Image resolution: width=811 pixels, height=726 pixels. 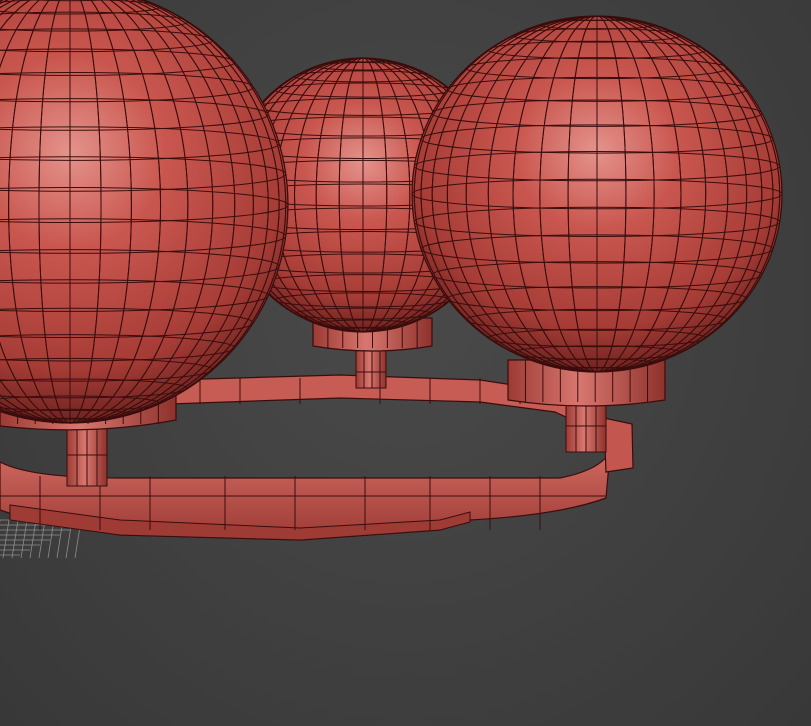 I want to click on stem-right, so click(x=586, y=426).